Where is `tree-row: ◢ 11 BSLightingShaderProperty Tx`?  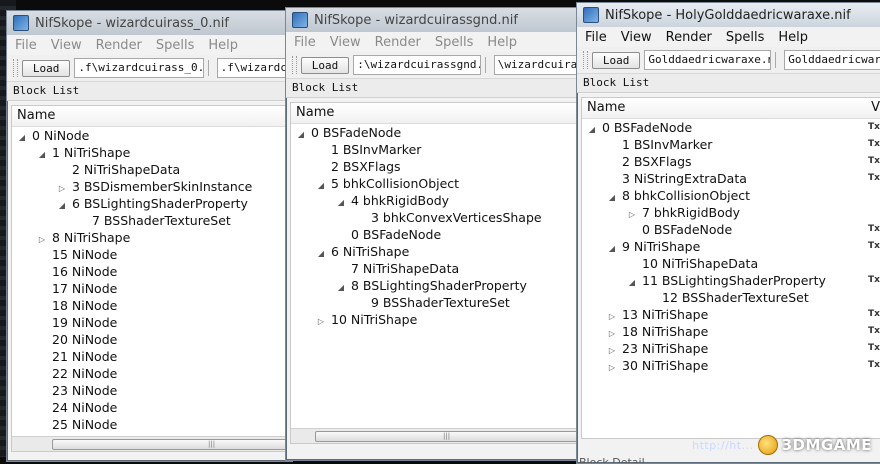
tree-row: ◢ 11 BSLightingShaderProperty Tx is located at coordinates (731, 280).